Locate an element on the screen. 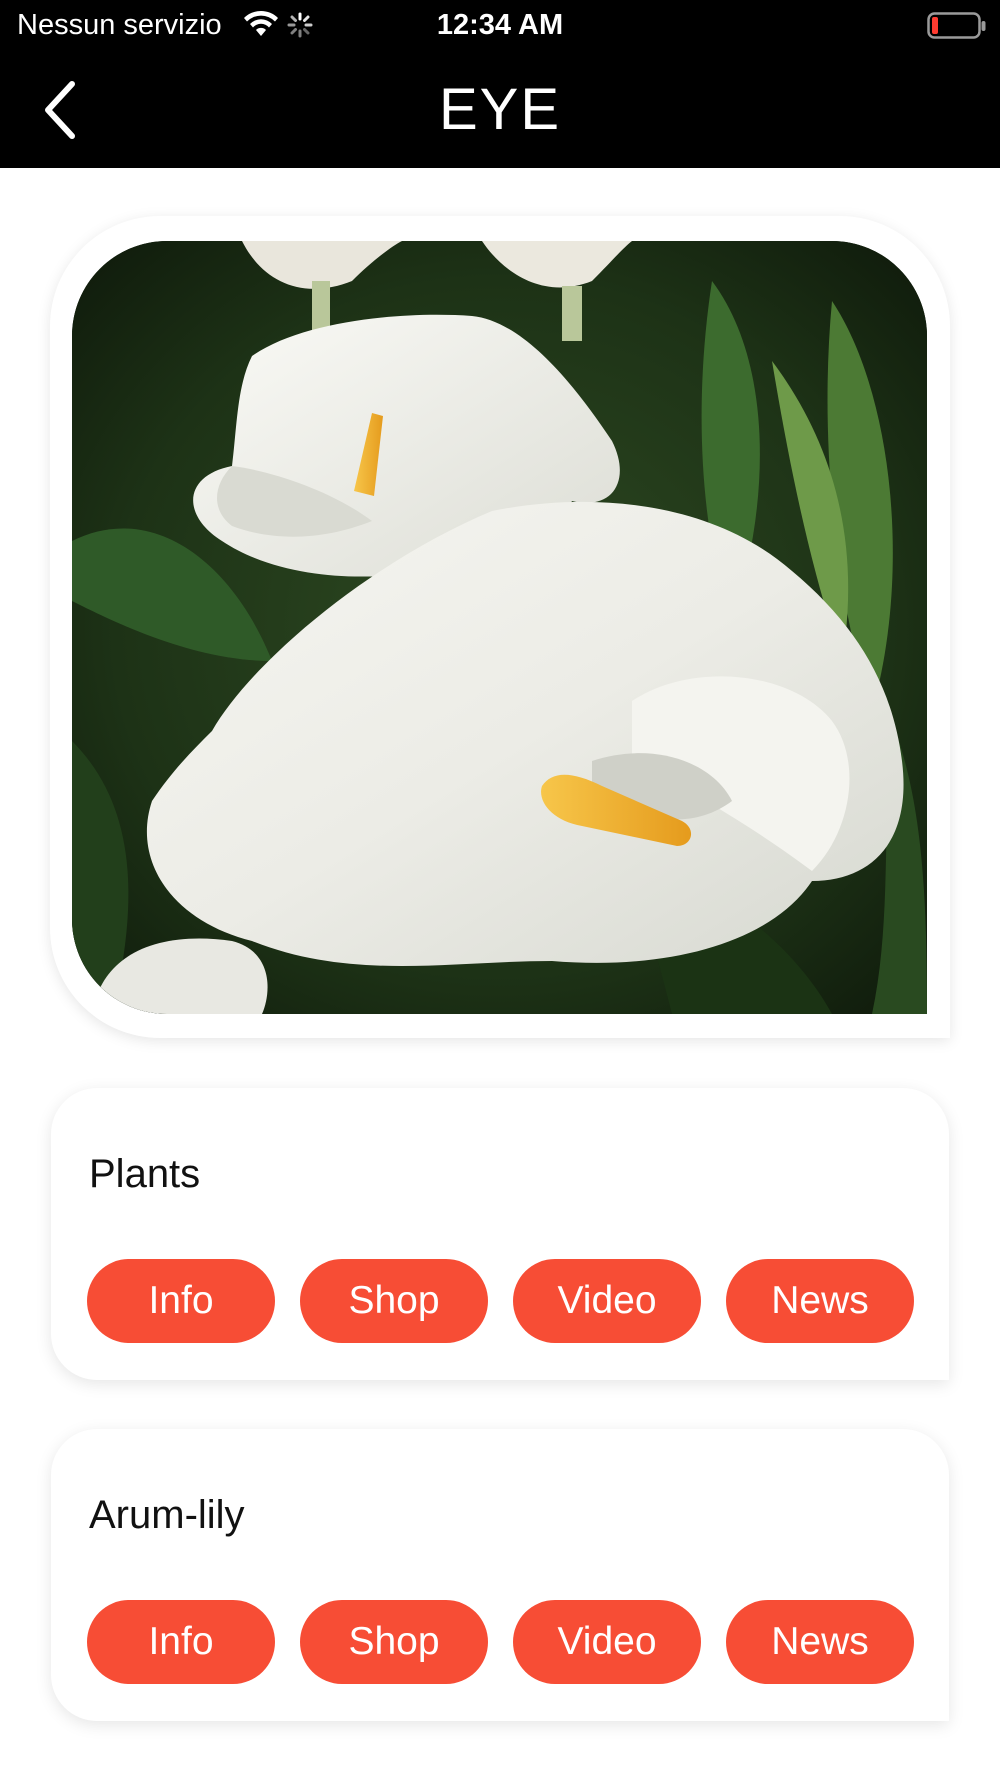 The height and width of the screenshot is (1778, 1000). status-bar: Nessun servizio 12:34 AM is located at coordinates (500, 25).